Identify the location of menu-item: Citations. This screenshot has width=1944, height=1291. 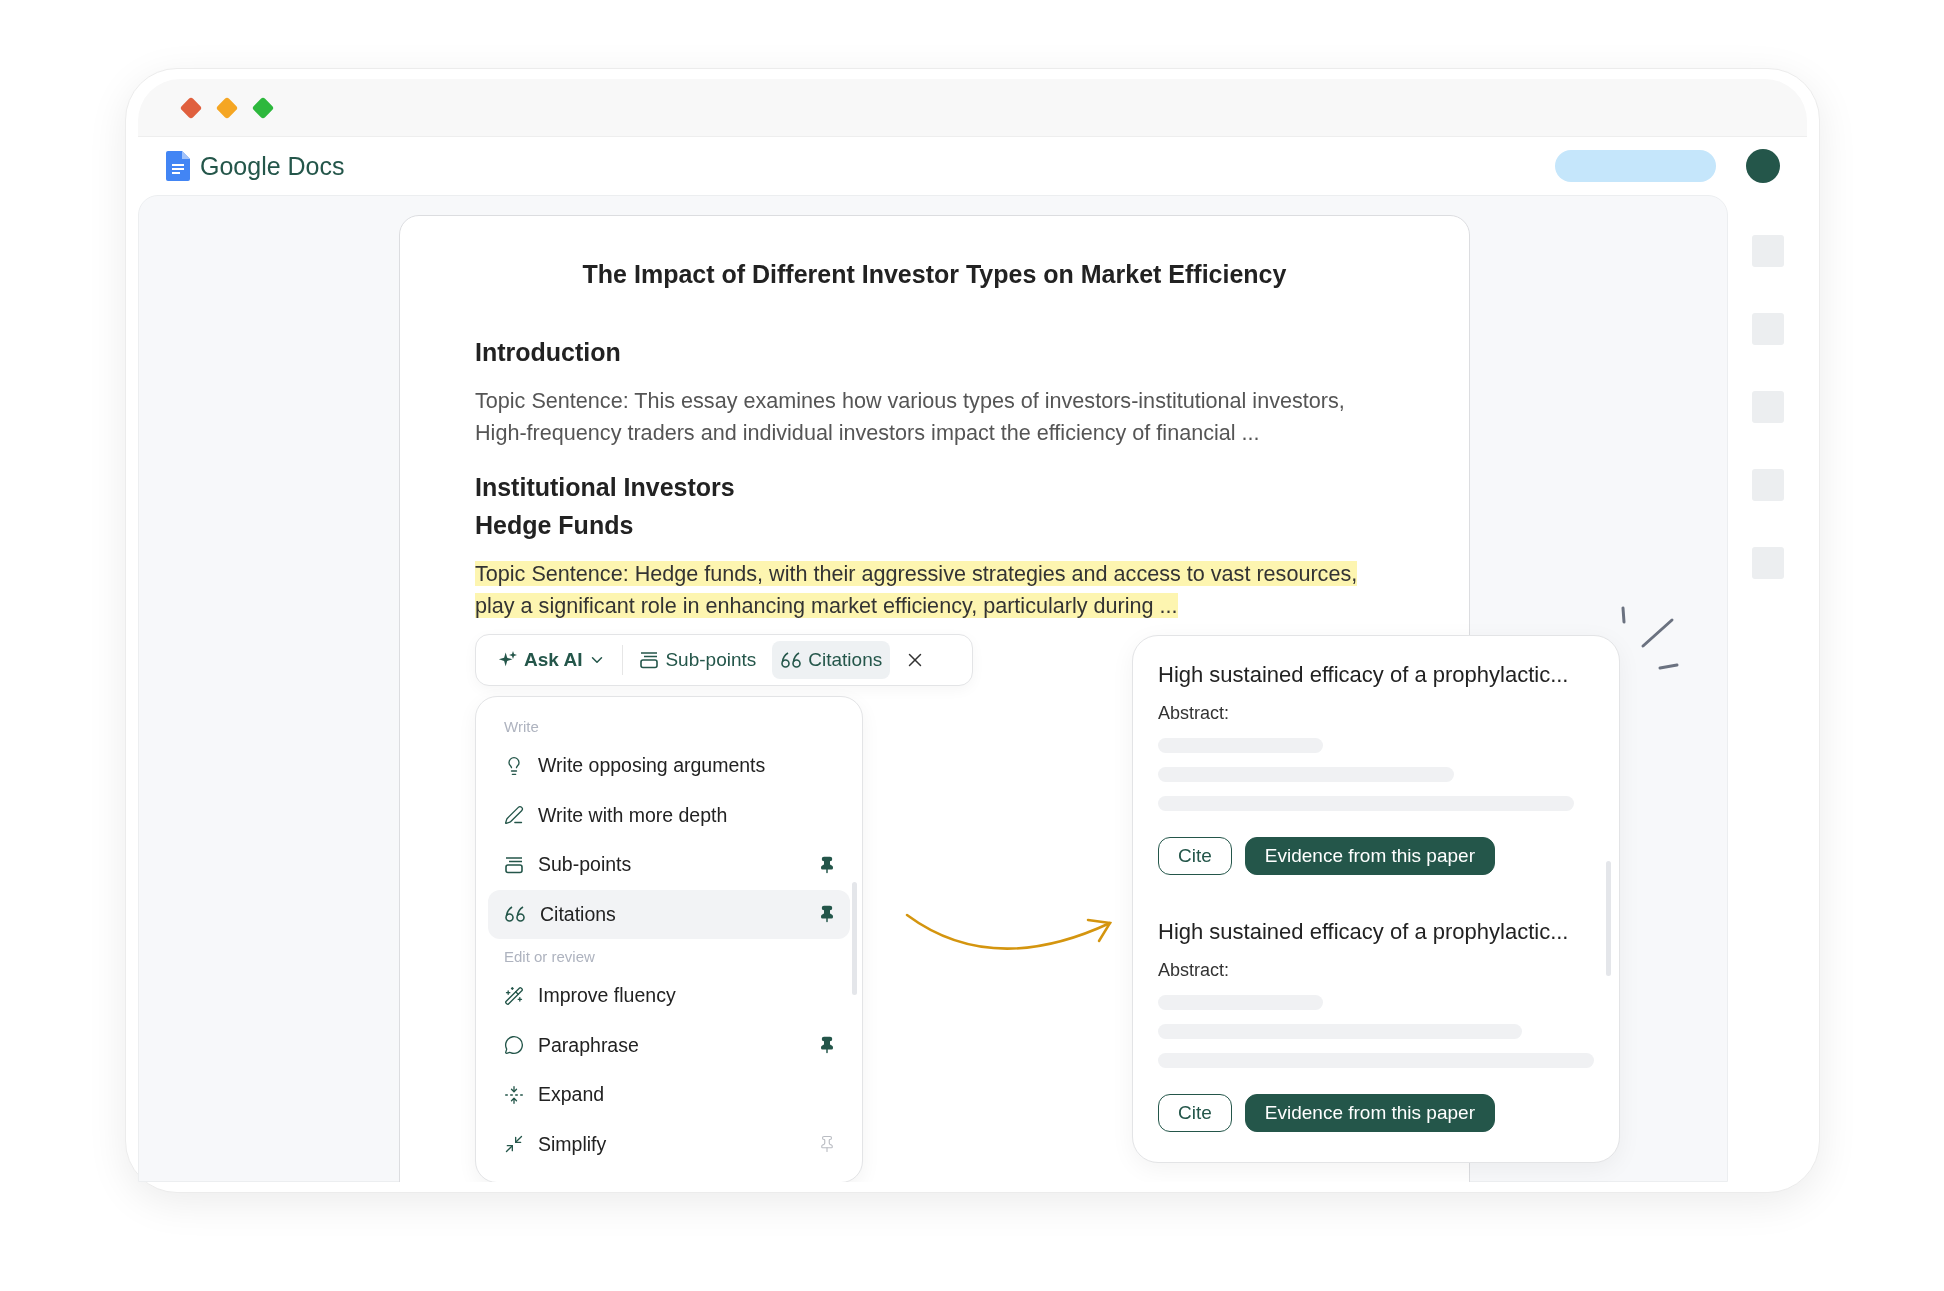
(669, 914).